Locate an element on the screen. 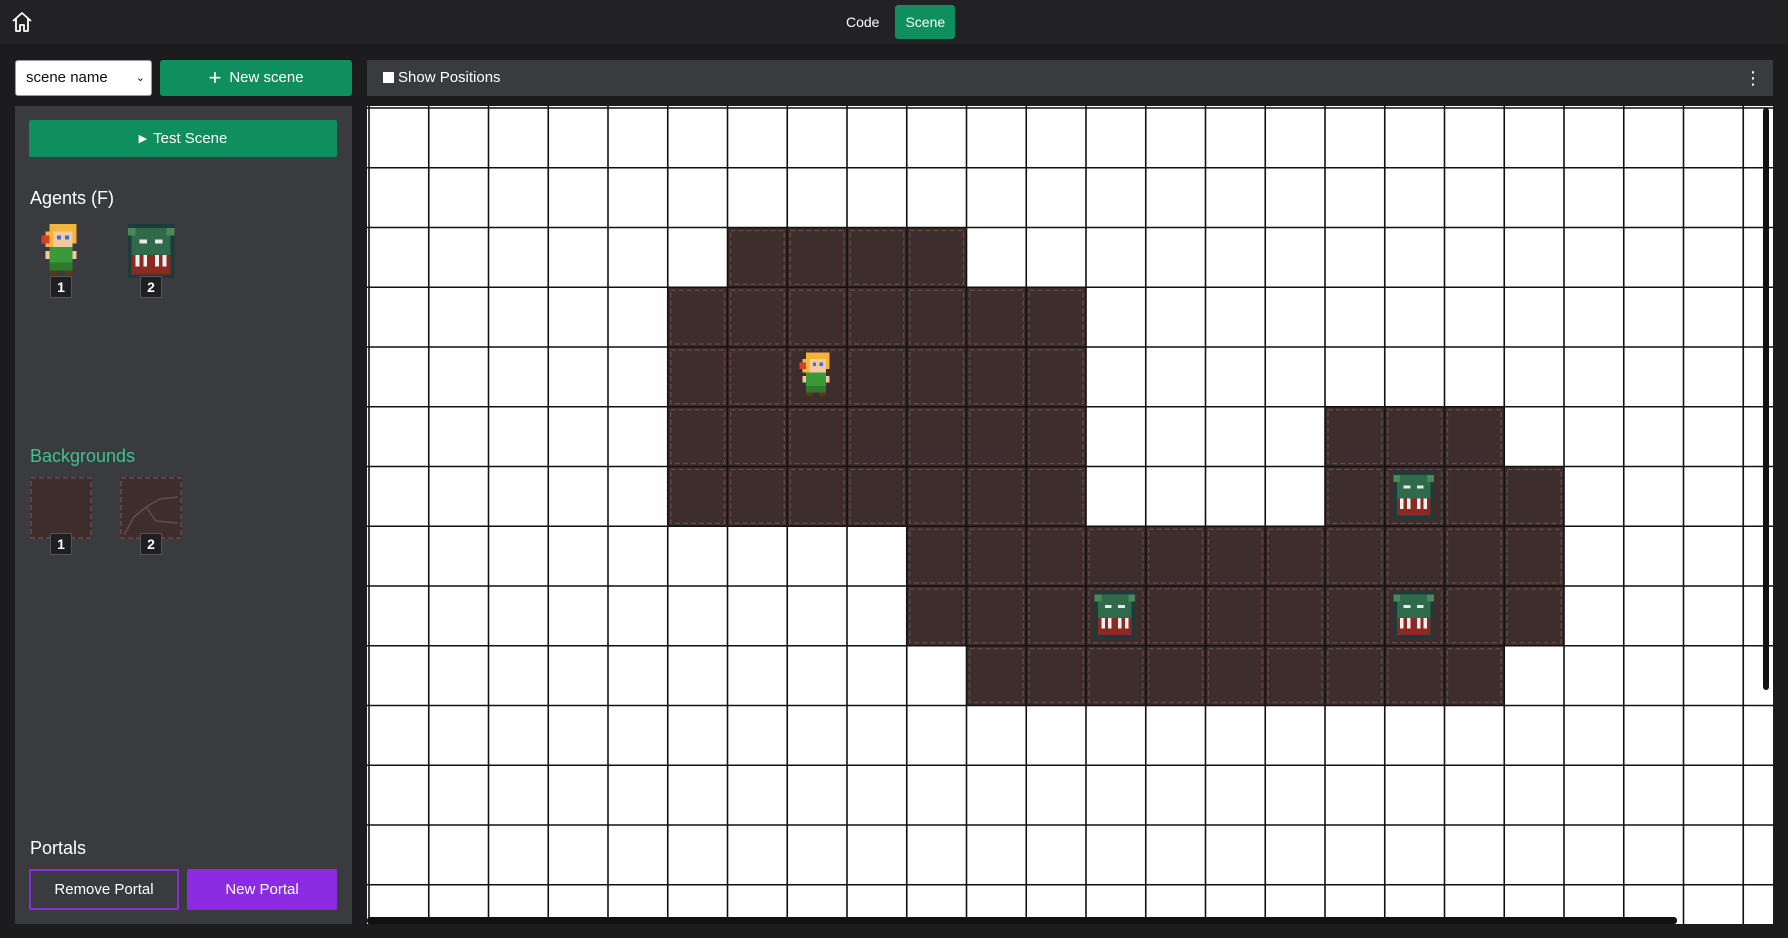 This screenshot has height=938, width=1788. background-thumb-plain: 1 is located at coordinates (61, 516).